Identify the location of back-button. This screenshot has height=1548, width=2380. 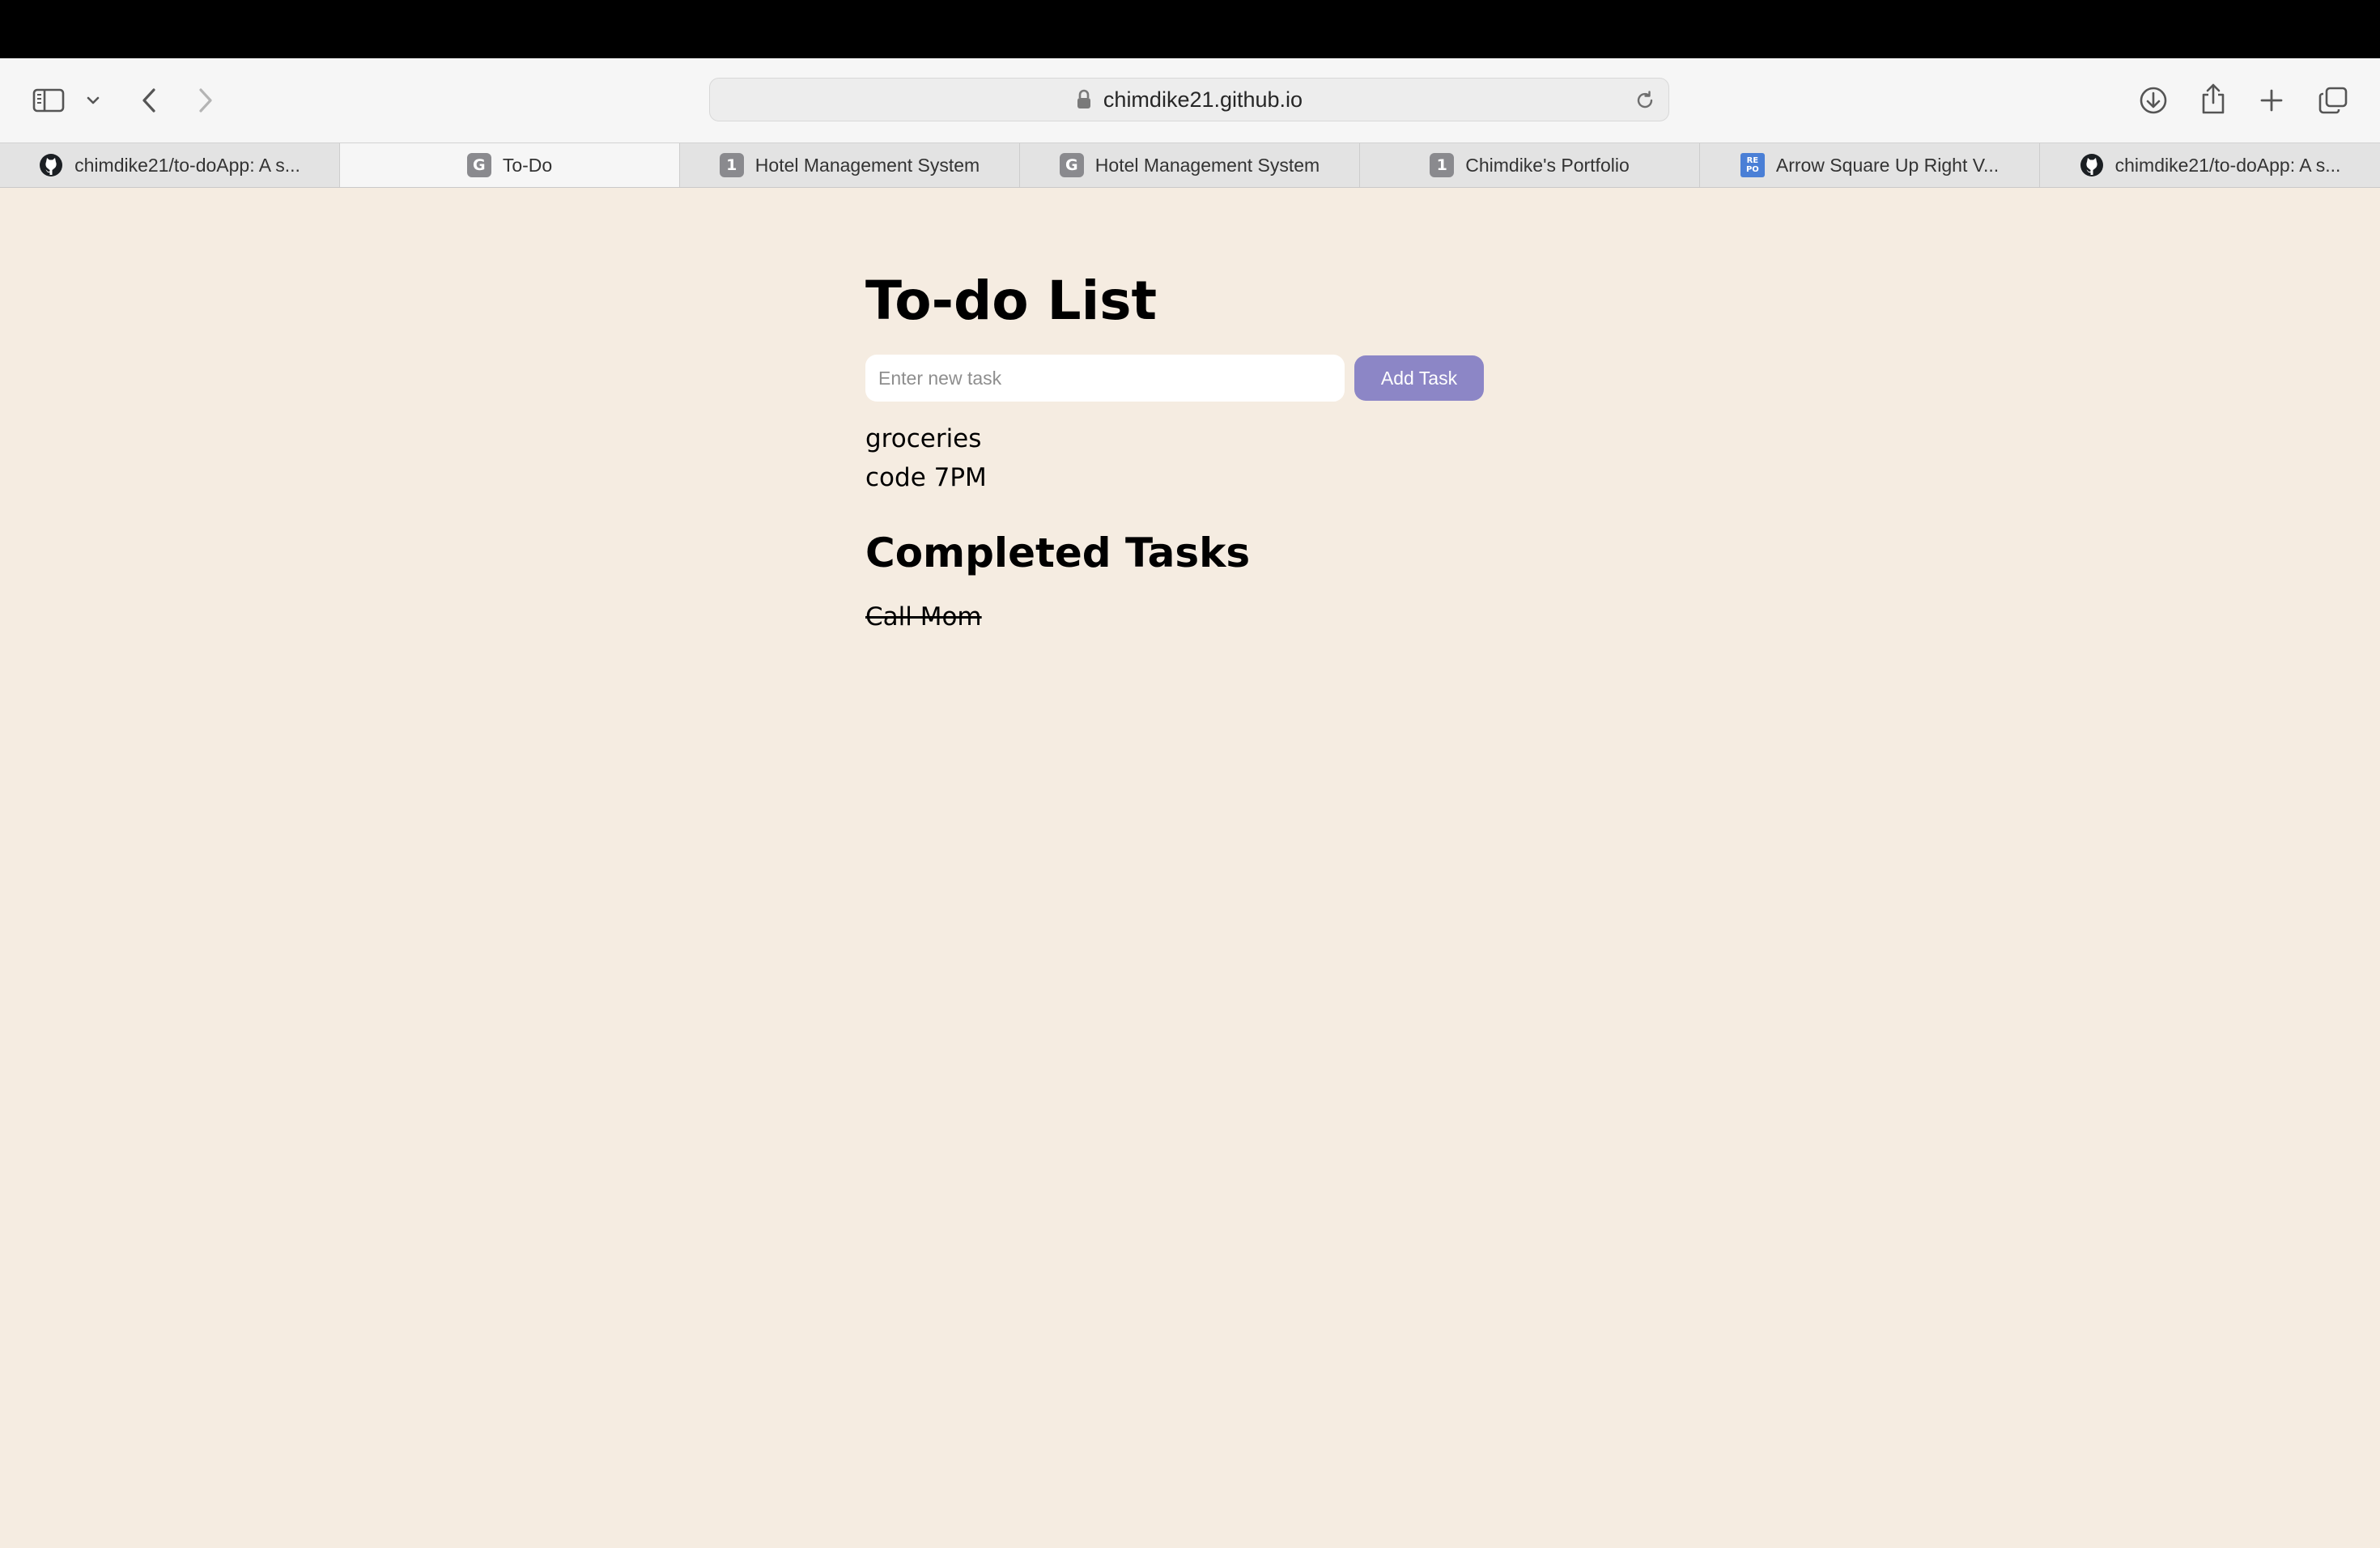
(149, 100).